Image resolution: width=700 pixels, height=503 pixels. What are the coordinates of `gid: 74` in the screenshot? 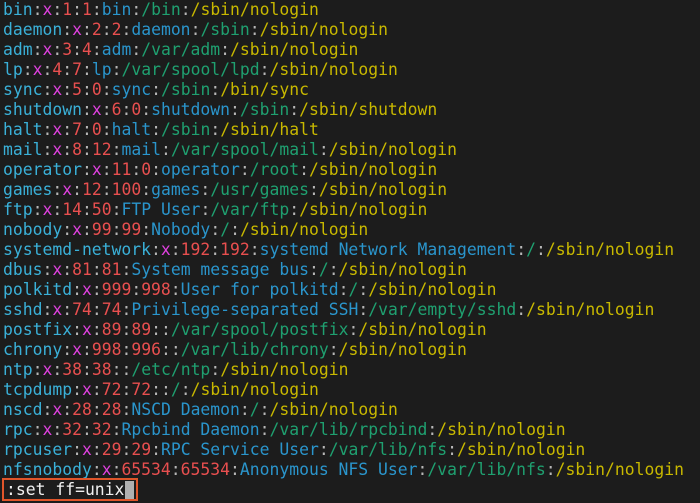 It's located at (111, 309).